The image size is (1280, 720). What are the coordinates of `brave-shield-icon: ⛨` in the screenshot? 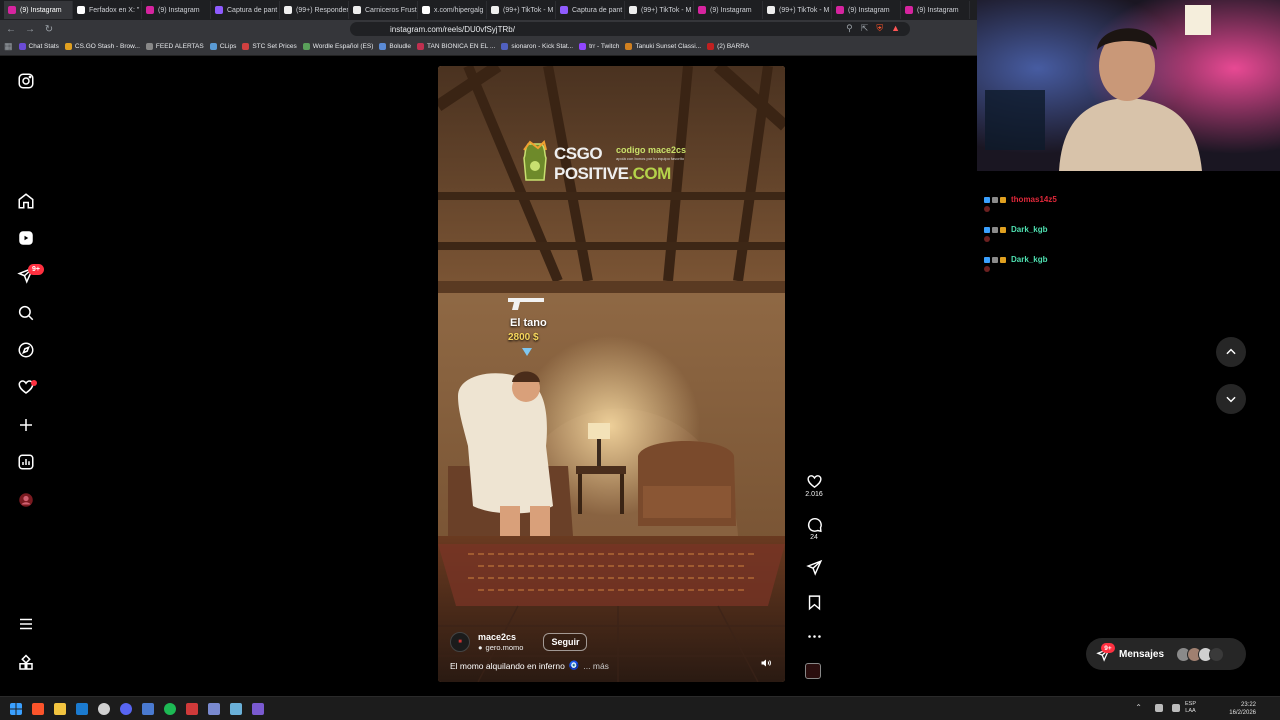 It's located at (879, 28).